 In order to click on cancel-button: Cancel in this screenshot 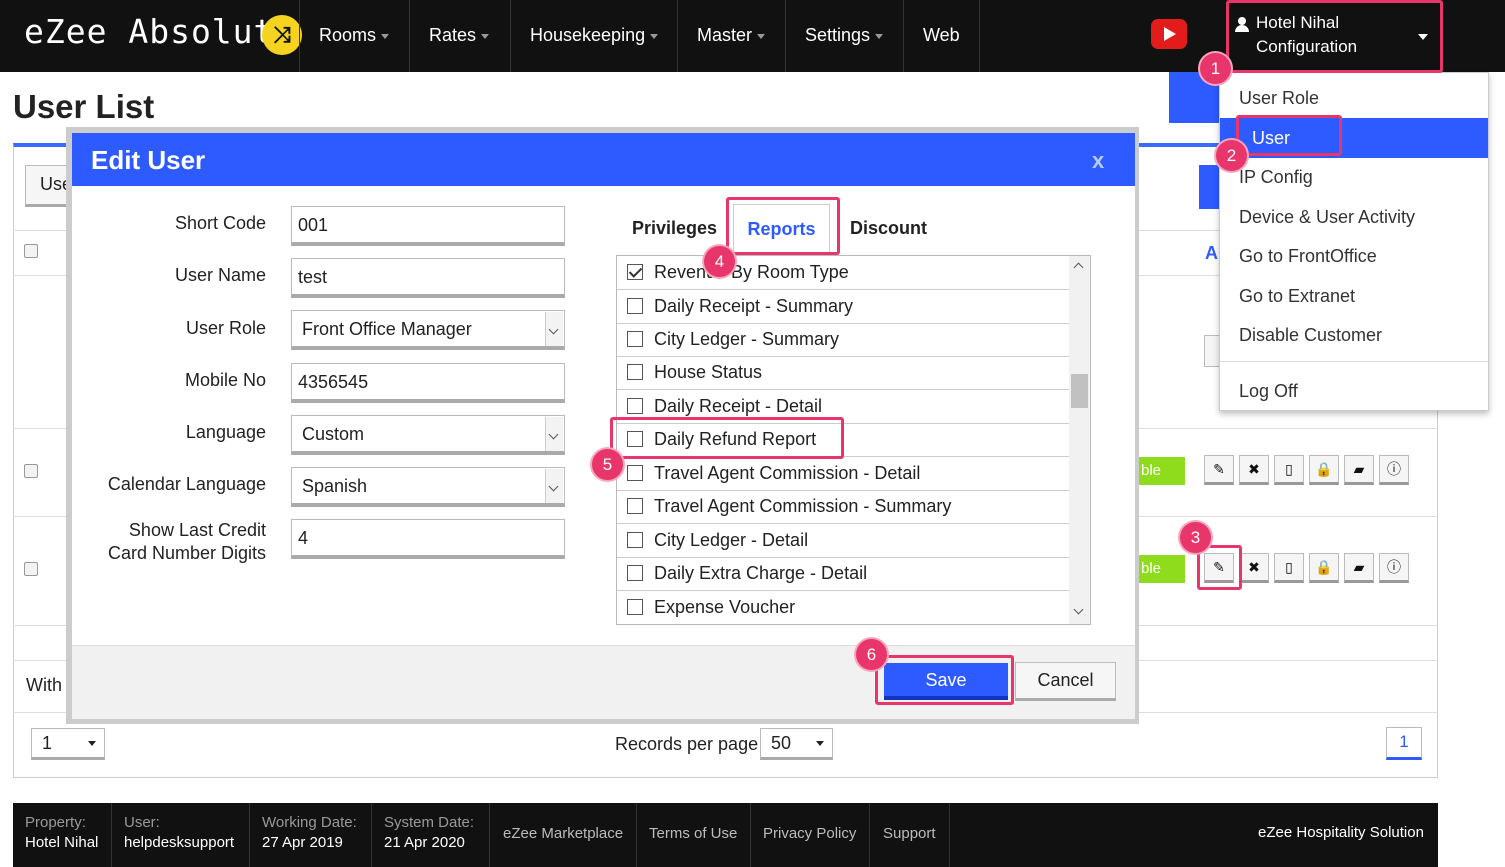, I will do `click(1065, 681)`.